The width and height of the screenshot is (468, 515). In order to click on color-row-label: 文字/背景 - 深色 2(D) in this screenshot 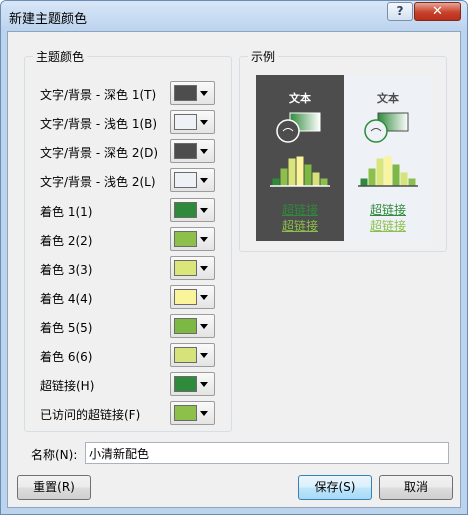, I will do `click(99, 153)`.